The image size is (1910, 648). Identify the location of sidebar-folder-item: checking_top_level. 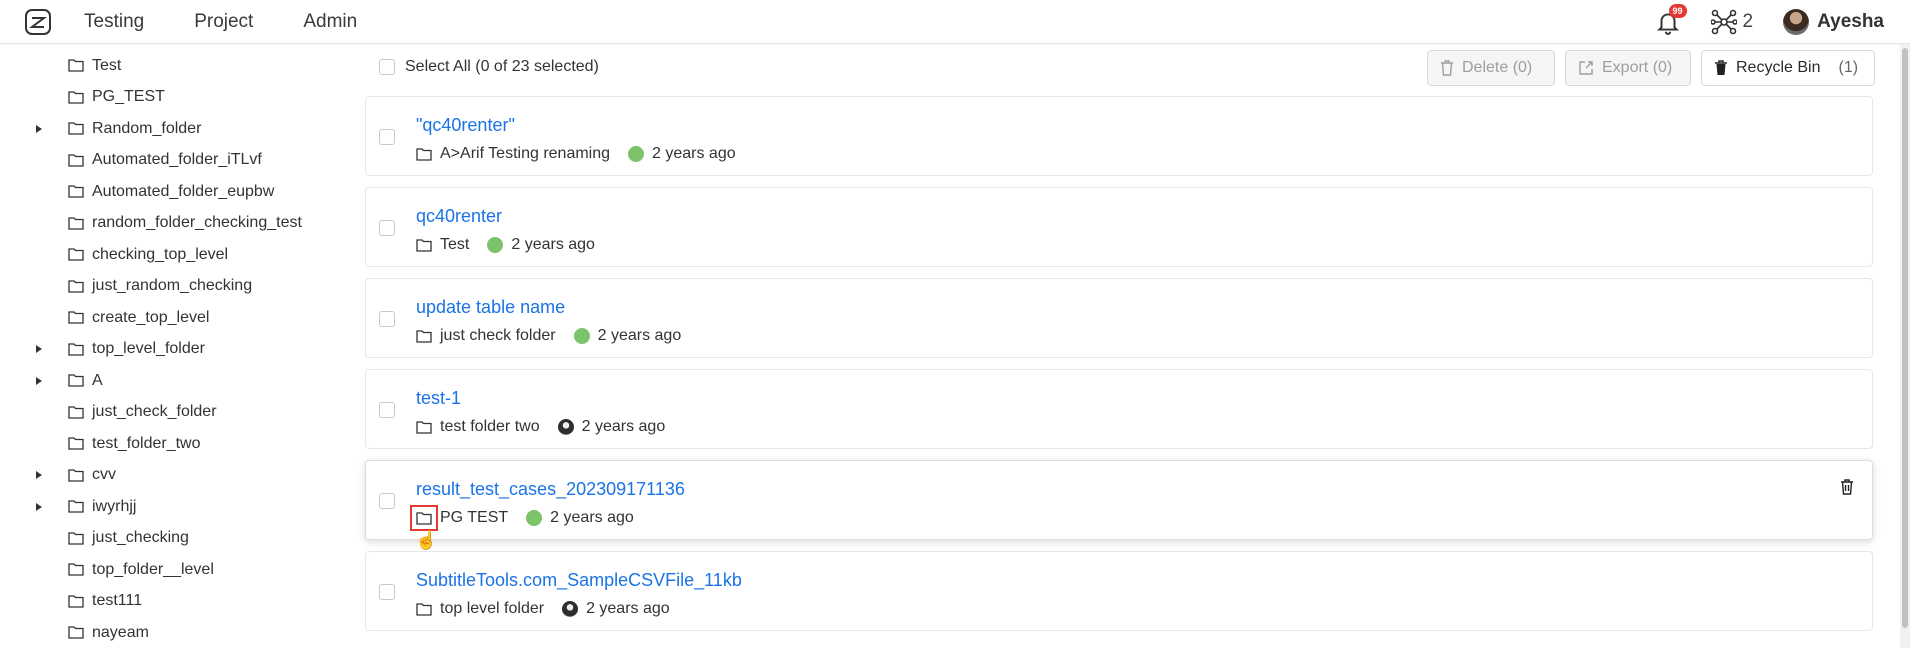
(177, 254).